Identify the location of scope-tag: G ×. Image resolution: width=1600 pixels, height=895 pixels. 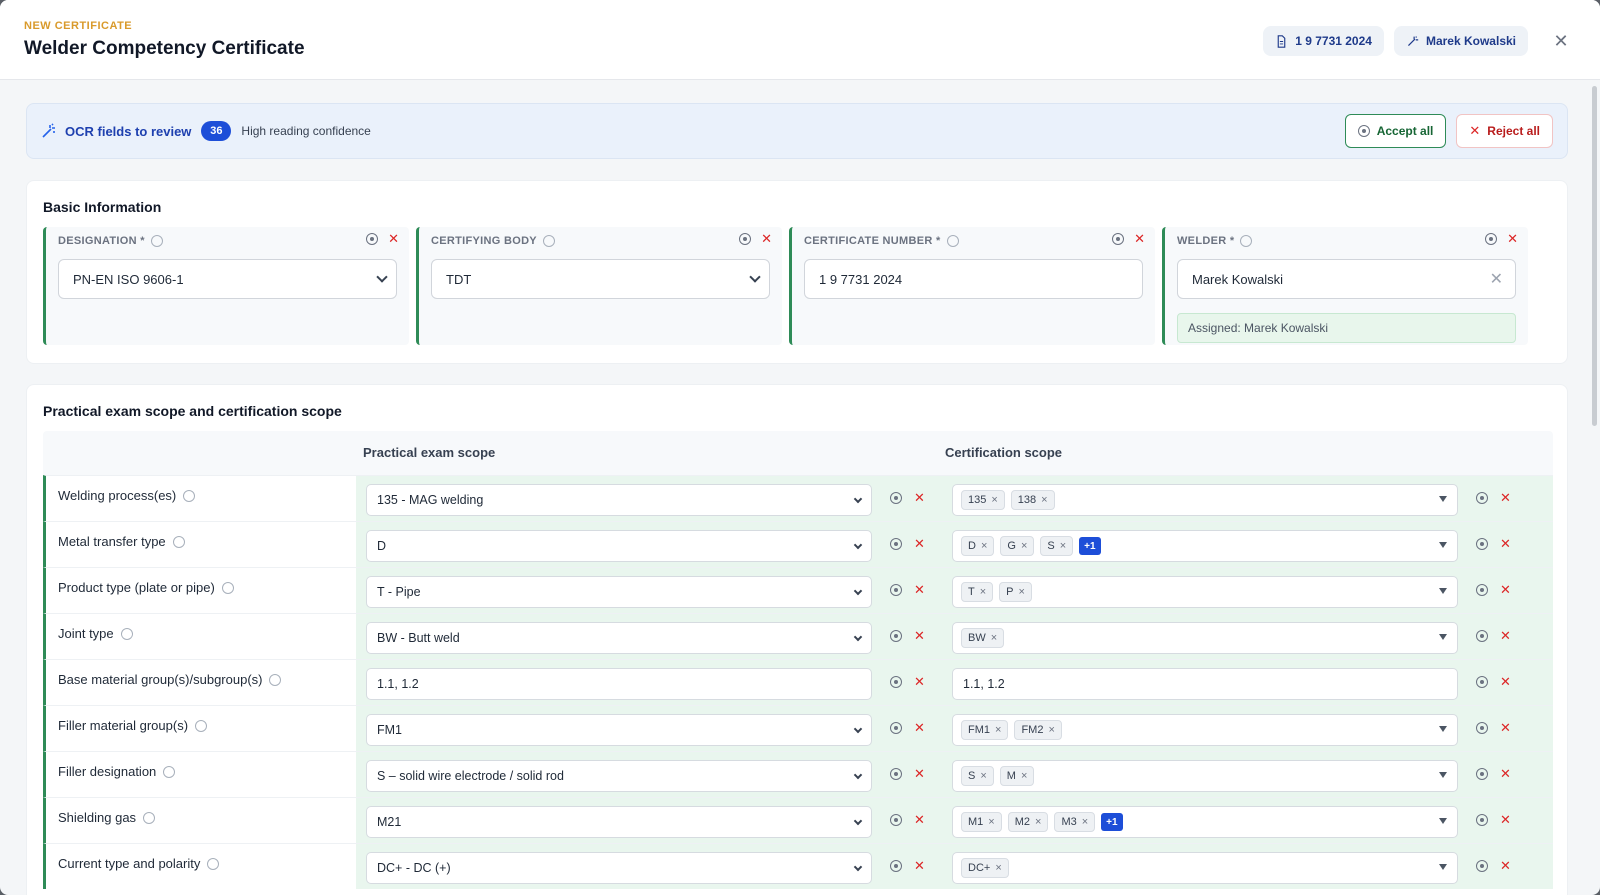
(1017, 546).